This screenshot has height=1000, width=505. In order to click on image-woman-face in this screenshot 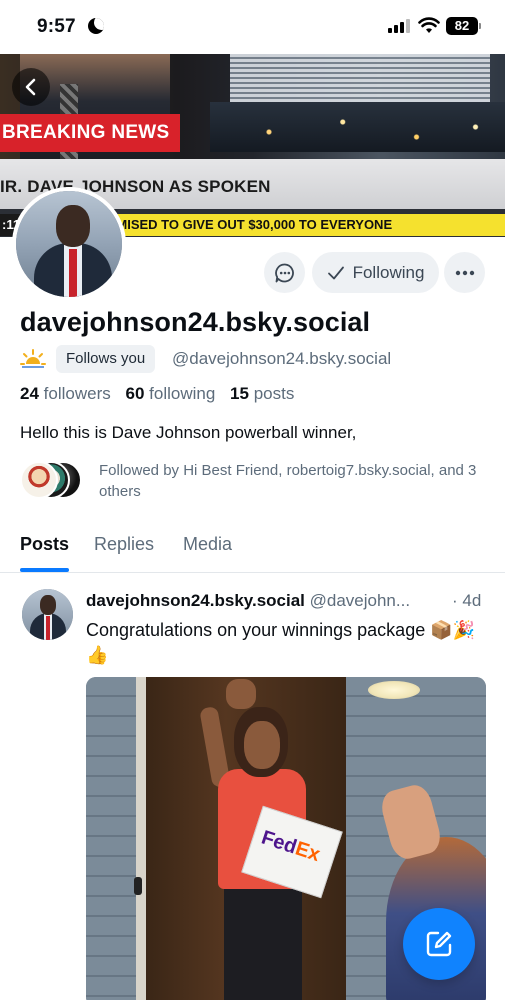, I will do `click(262, 745)`.